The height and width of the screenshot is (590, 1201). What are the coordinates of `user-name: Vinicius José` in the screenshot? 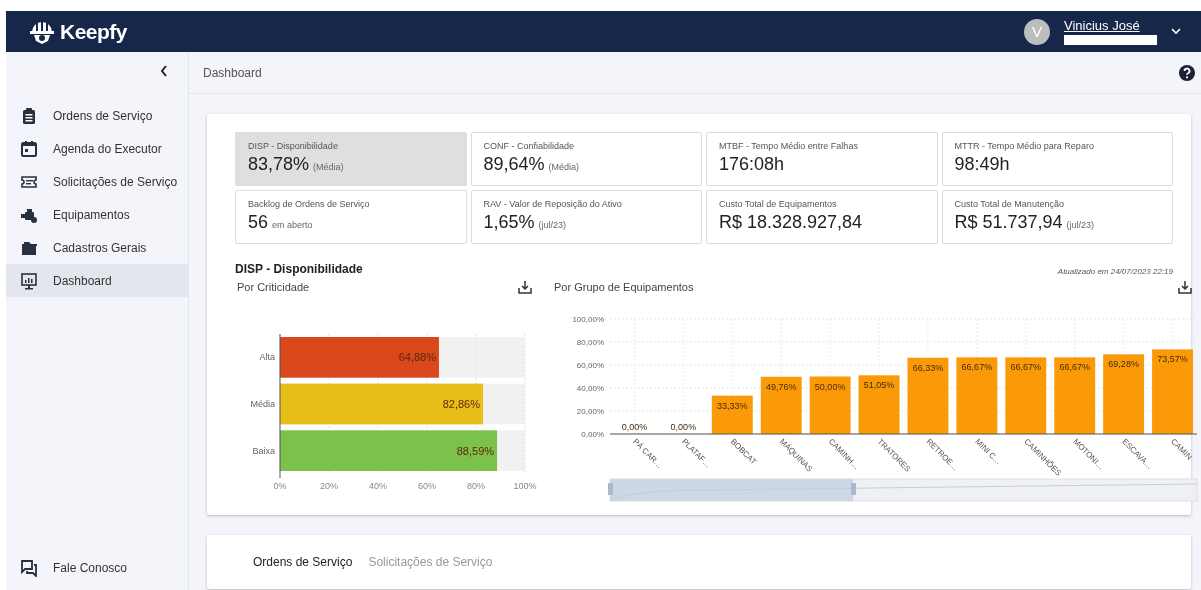 It's located at (1110, 25).